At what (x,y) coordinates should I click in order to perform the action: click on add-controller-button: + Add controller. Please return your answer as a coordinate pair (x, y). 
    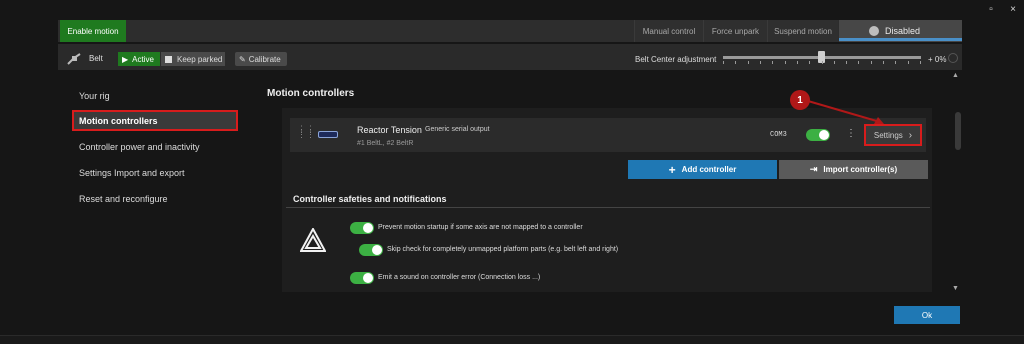
    Looking at the image, I should click on (702, 169).